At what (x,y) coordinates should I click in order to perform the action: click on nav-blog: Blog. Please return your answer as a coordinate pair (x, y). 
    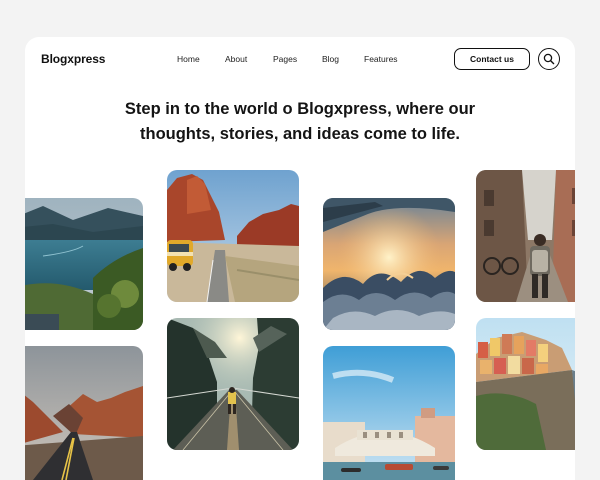
    Looking at the image, I should click on (330, 59).